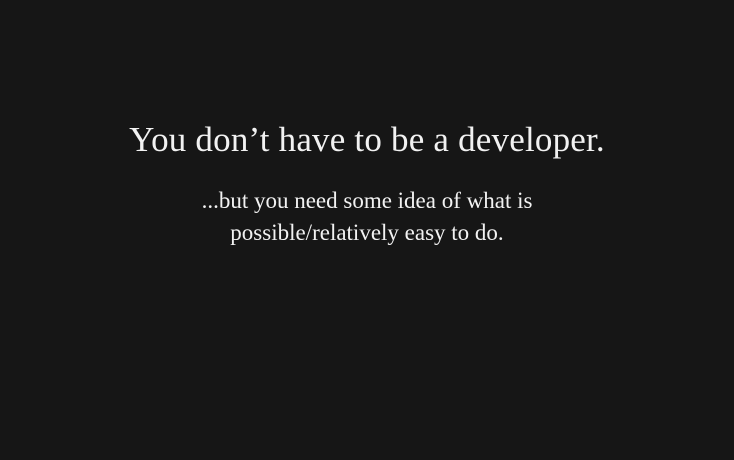  I want to click on subtitle-line-1: ...but you need some idea of what is, so click(367, 200).